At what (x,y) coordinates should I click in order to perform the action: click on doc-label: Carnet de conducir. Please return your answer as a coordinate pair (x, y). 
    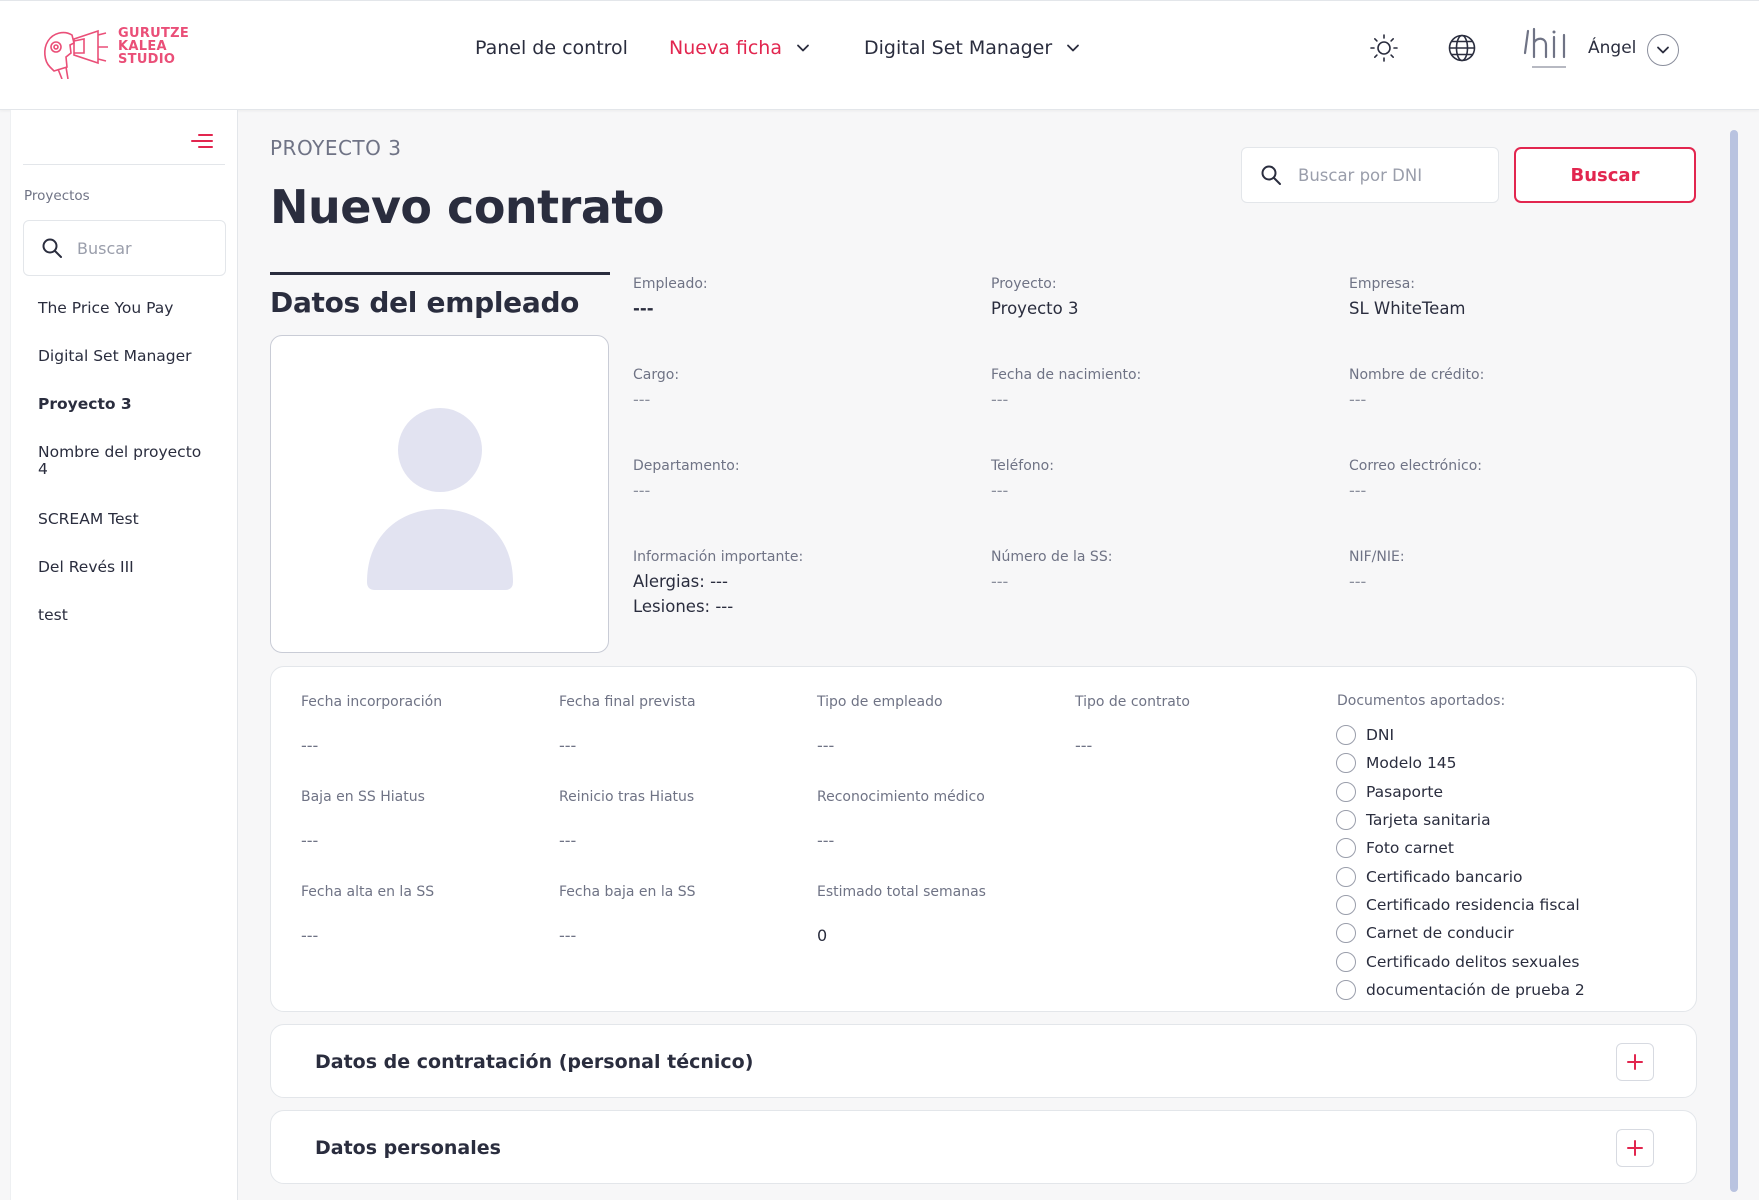
    Looking at the image, I should click on (1440, 933).